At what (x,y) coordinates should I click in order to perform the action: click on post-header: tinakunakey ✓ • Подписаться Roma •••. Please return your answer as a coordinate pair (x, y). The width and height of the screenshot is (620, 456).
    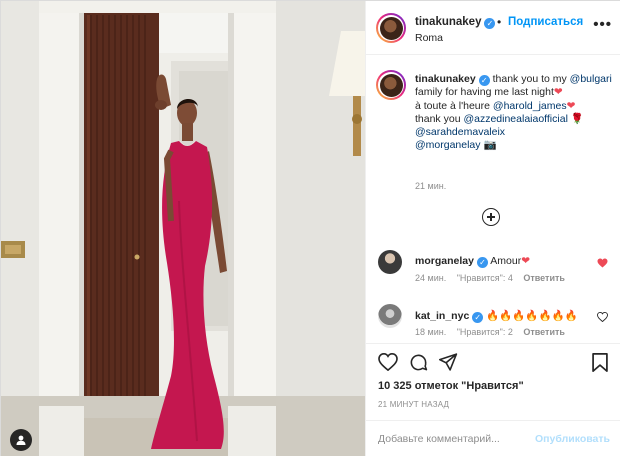
    Looking at the image, I should click on (493, 28).